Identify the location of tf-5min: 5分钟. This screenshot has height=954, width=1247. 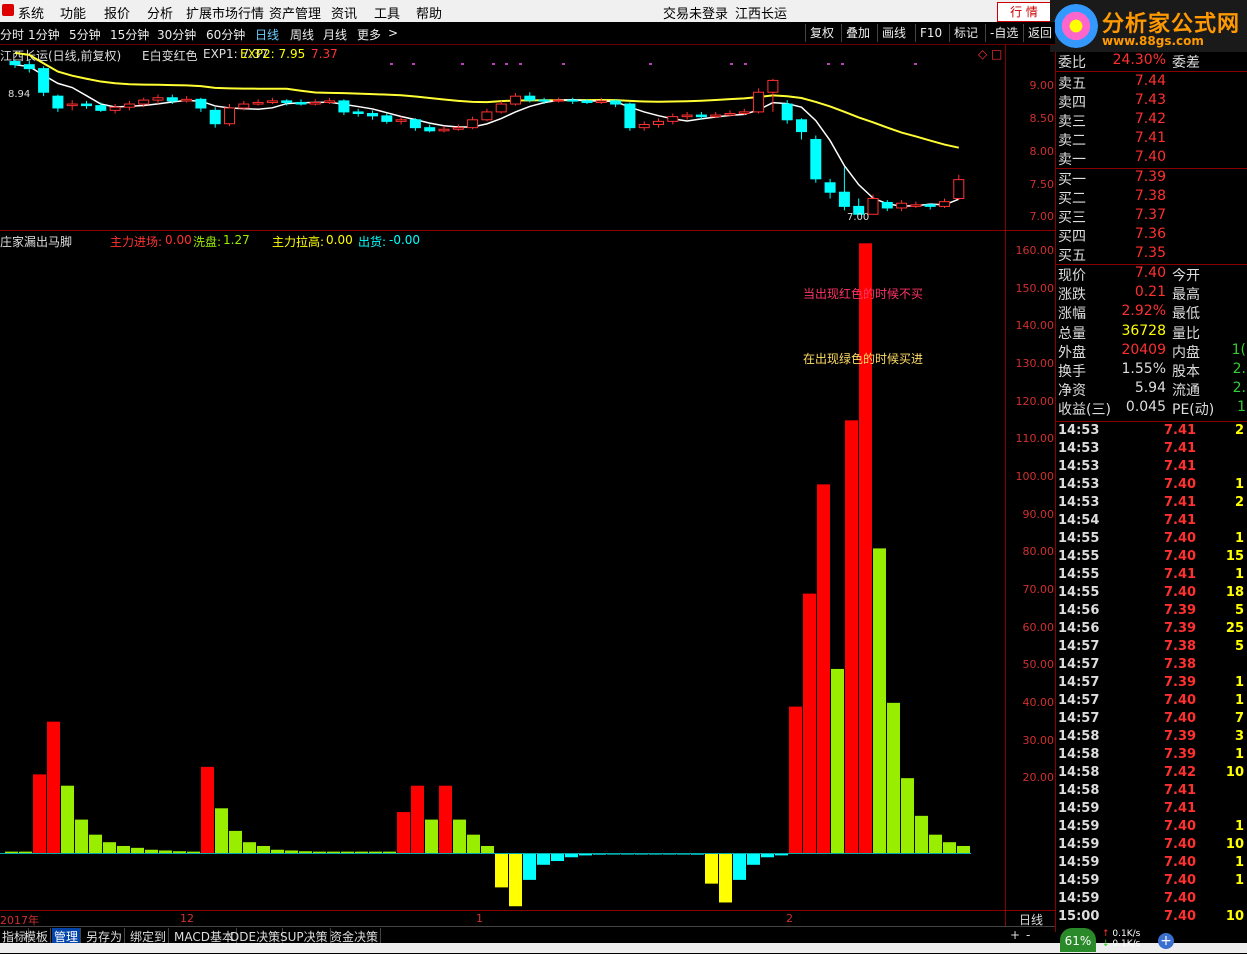
(85, 34).